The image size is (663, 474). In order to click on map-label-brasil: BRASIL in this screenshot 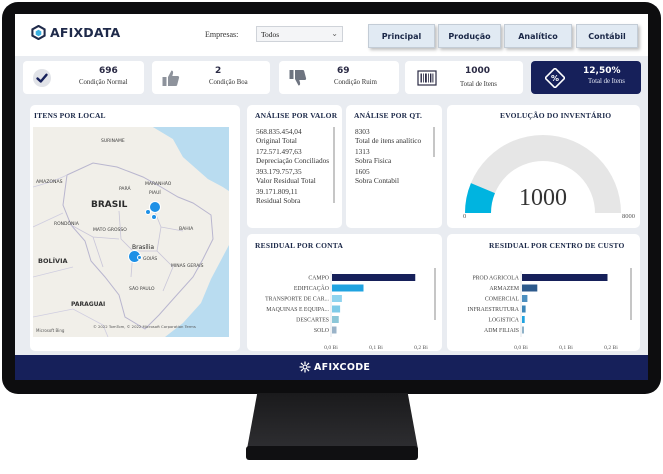, I will do `click(109, 205)`.